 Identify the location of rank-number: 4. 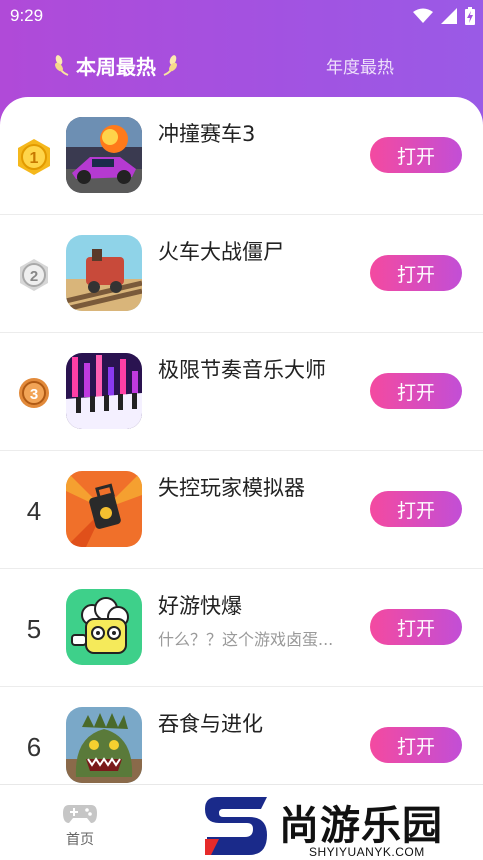
(34, 510).